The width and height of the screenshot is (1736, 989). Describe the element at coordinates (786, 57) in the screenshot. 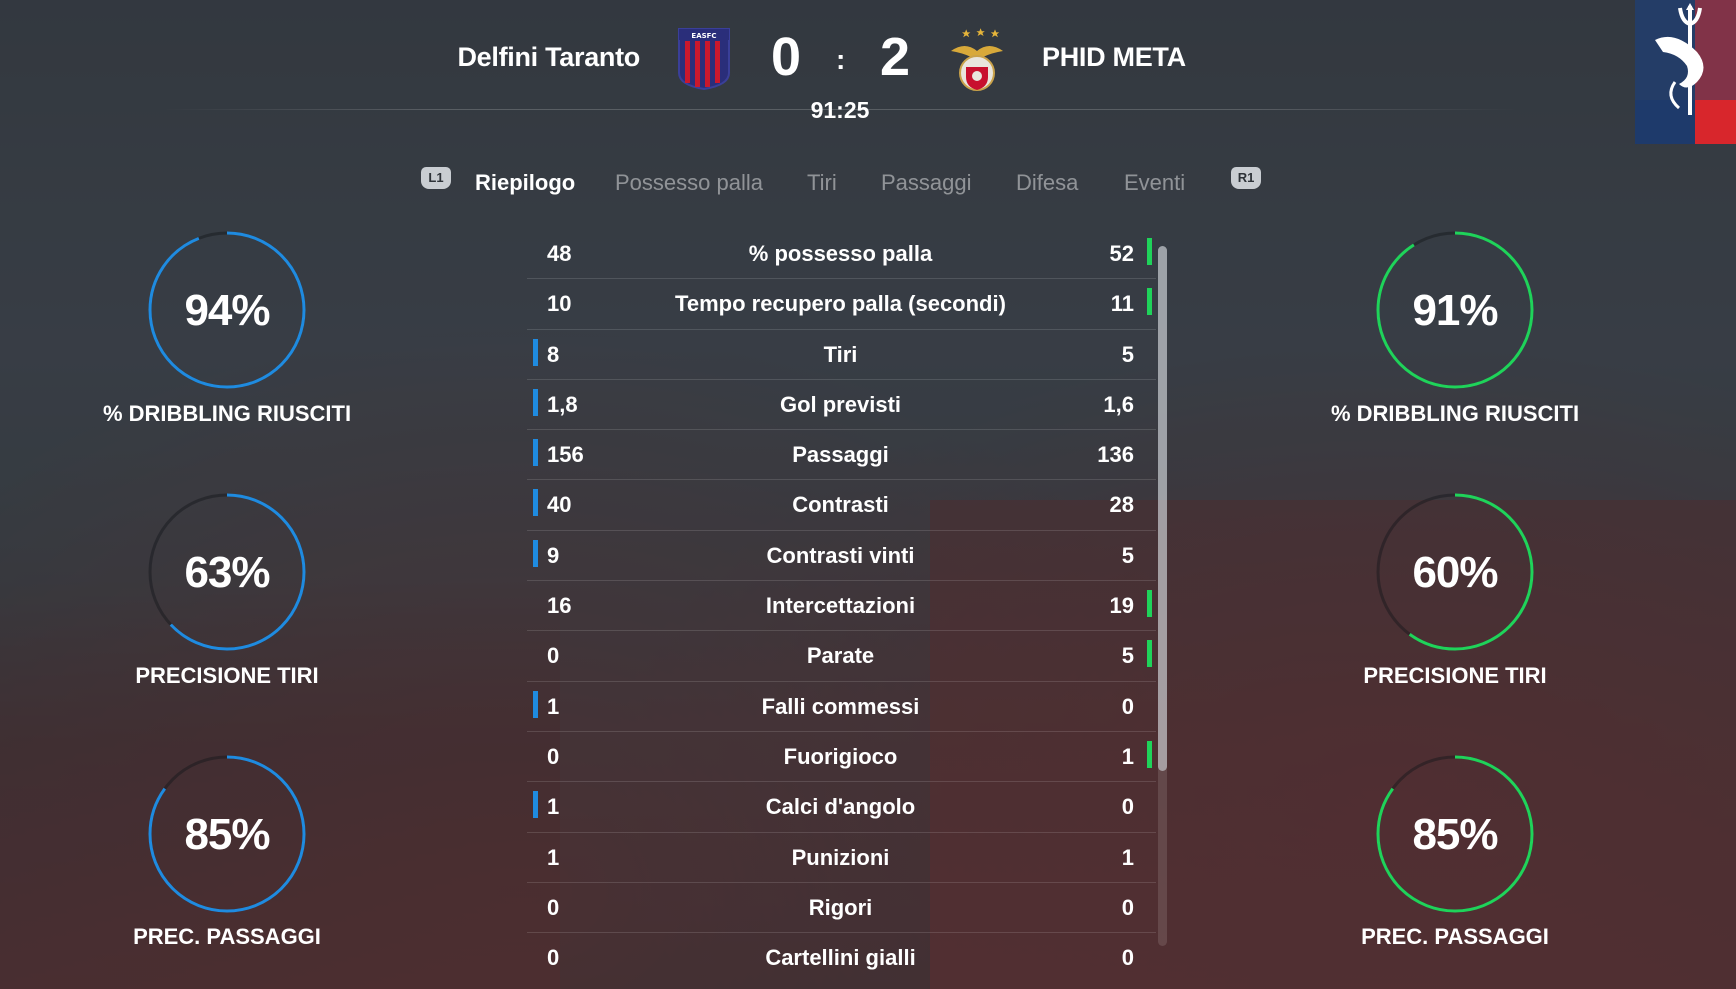

I see `home-score: 0` at that location.